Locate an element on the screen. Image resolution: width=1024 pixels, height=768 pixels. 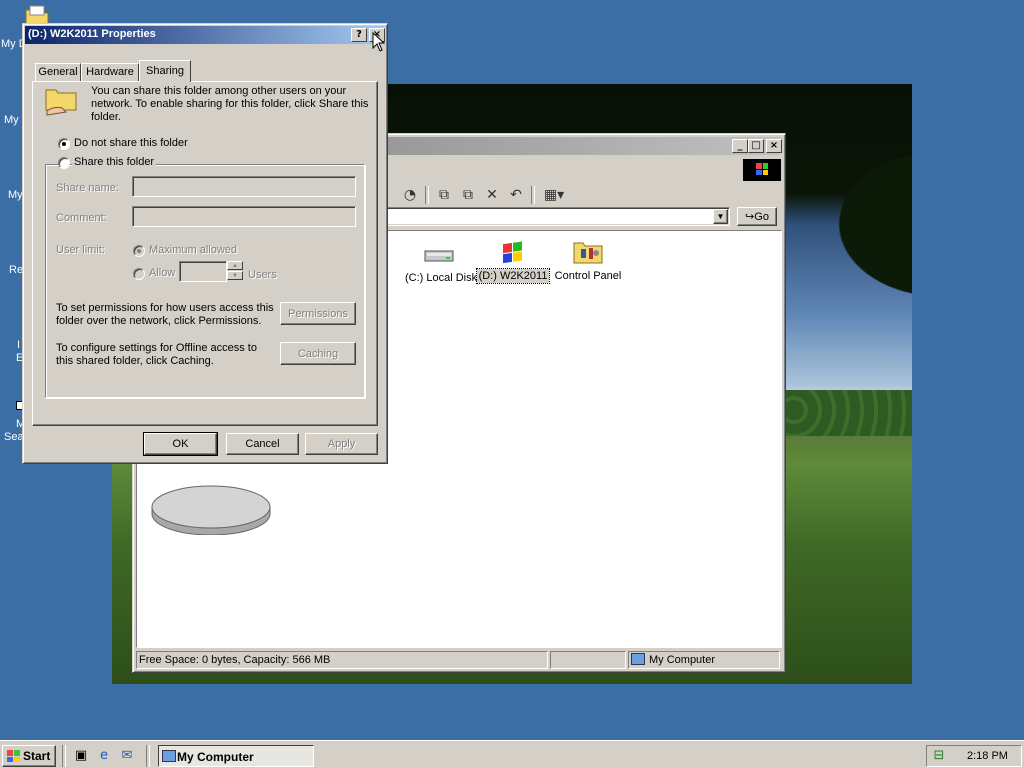
ok-button: OK is located at coordinates (180, 444).